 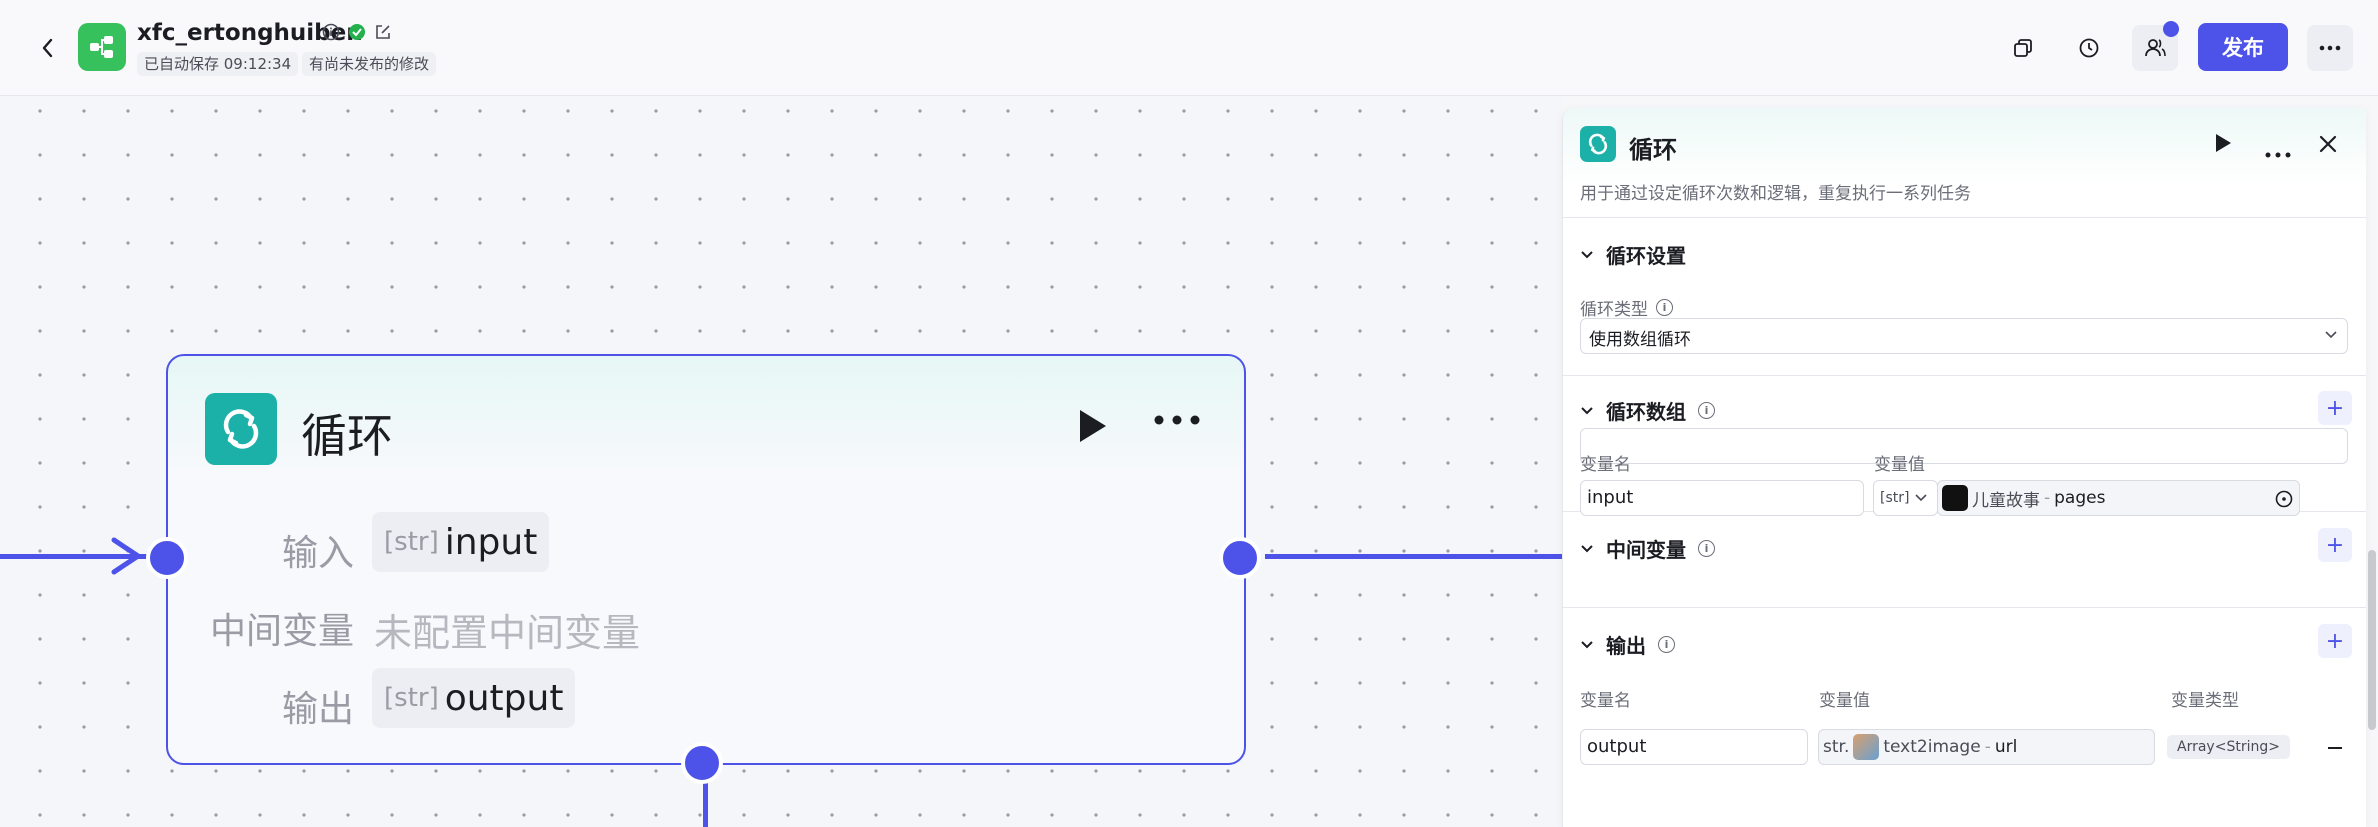 I want to click on loop-settings-toggle: 循环设置, so click(x=1633, y=254).